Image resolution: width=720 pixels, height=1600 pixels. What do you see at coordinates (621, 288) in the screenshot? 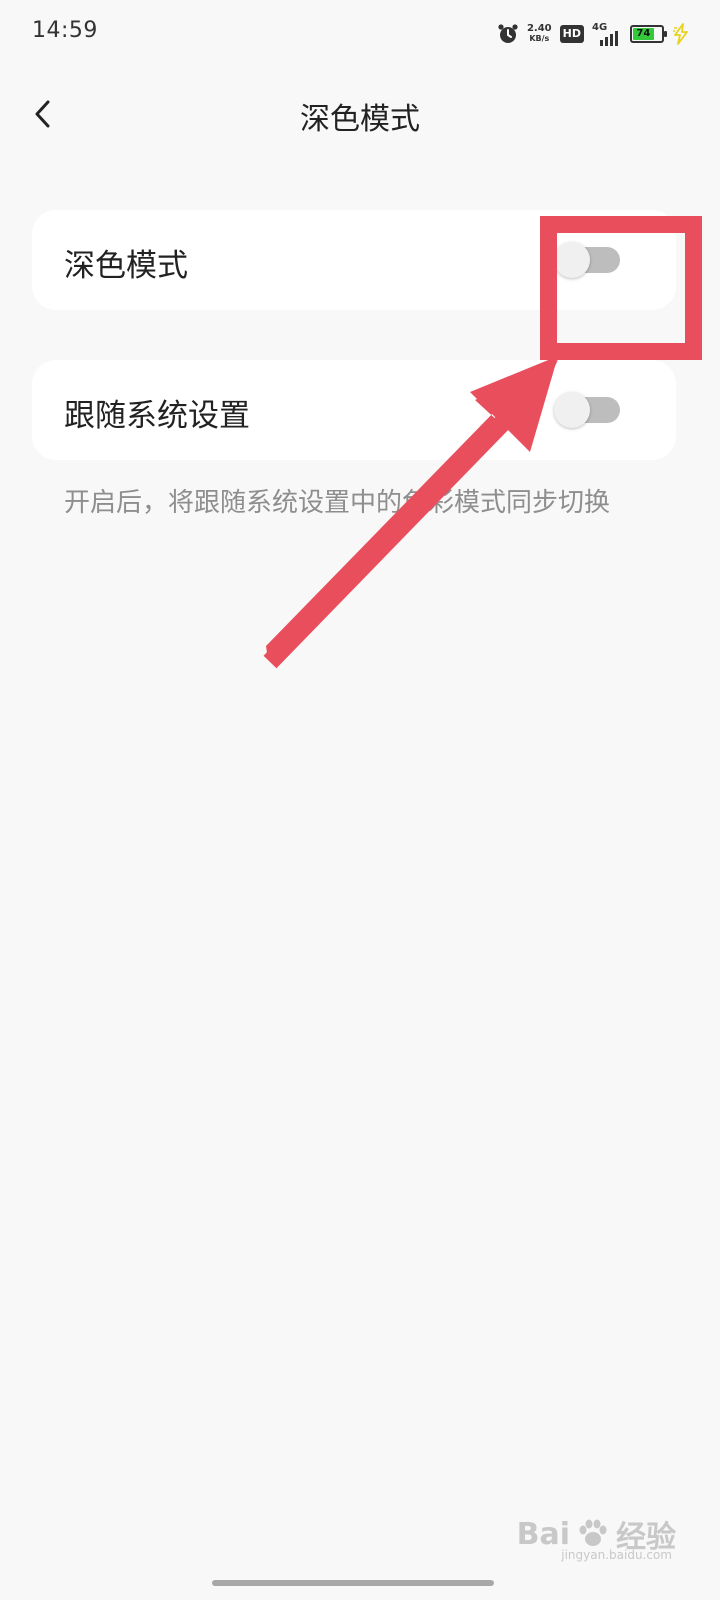
I see `annotation-highlight-box` at bounding box center [621, 288].